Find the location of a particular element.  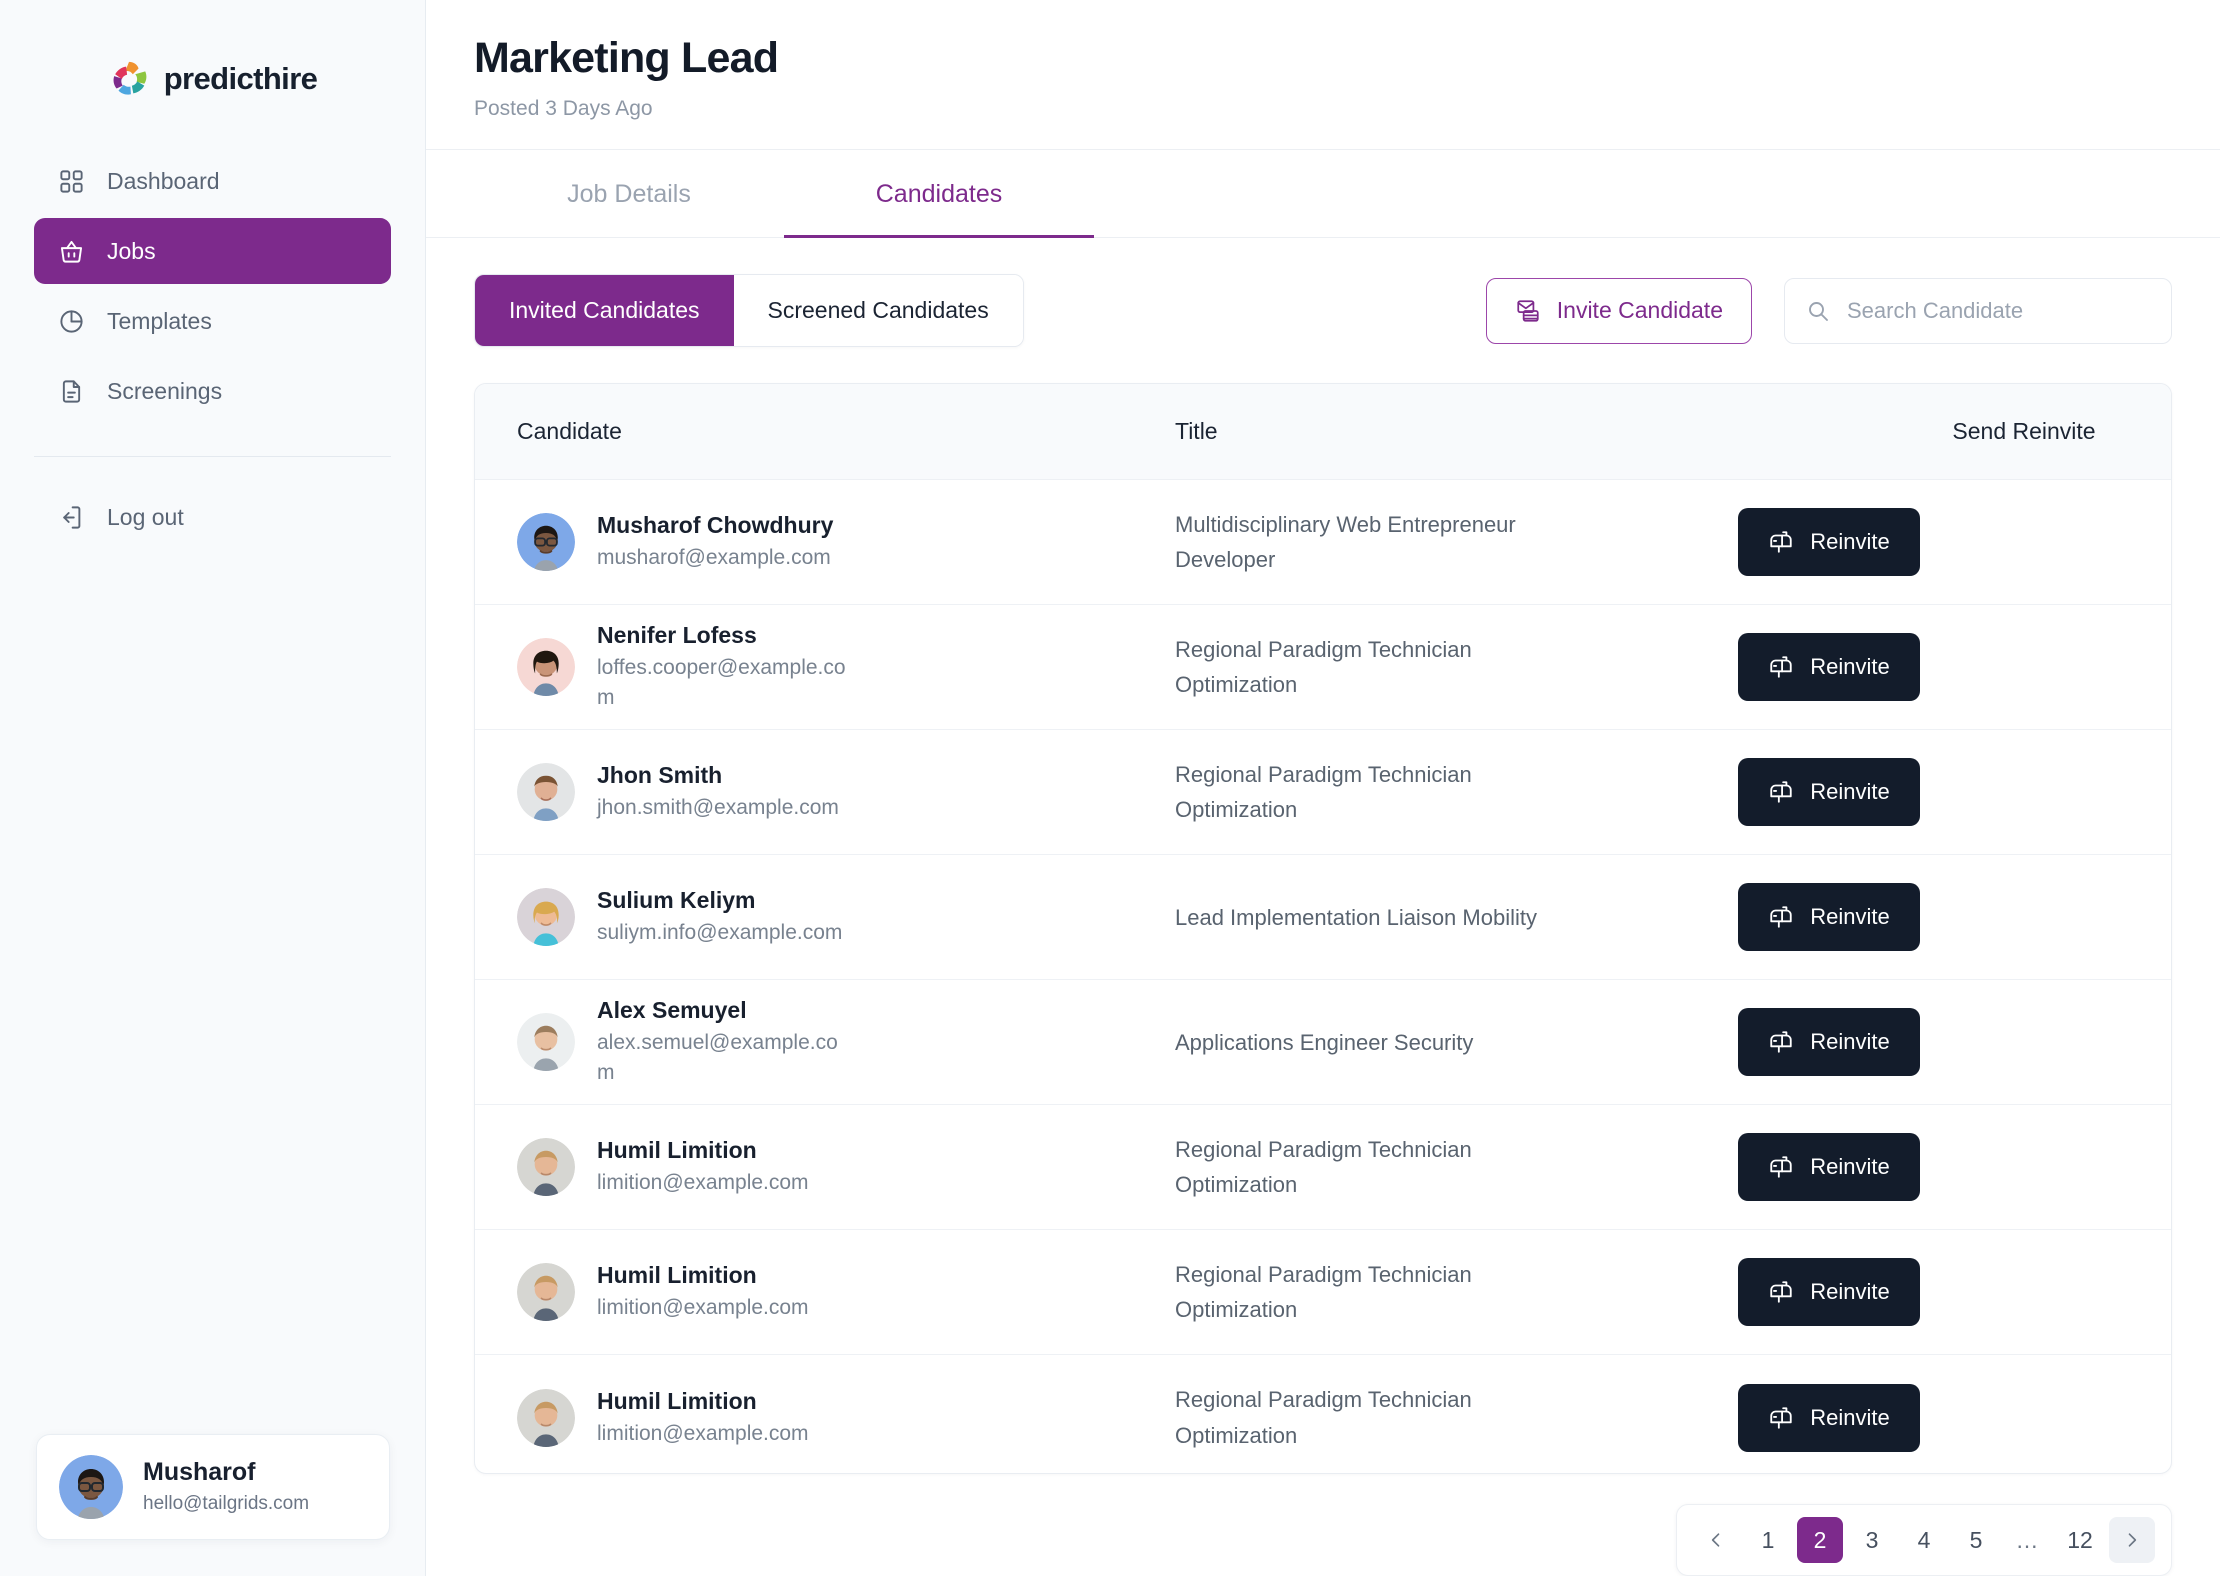

sidebar-item-dashboard: Dashboard is located at coordinates (212, 181).